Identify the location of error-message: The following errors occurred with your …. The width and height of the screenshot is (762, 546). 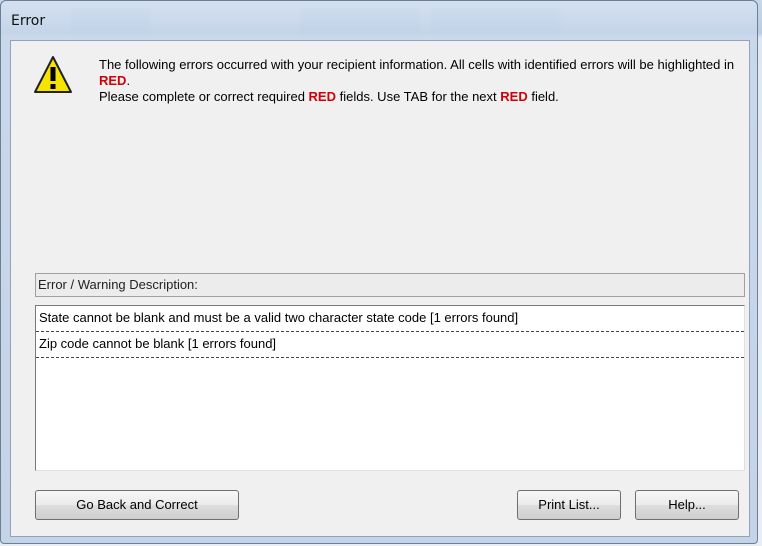
(419, 81).